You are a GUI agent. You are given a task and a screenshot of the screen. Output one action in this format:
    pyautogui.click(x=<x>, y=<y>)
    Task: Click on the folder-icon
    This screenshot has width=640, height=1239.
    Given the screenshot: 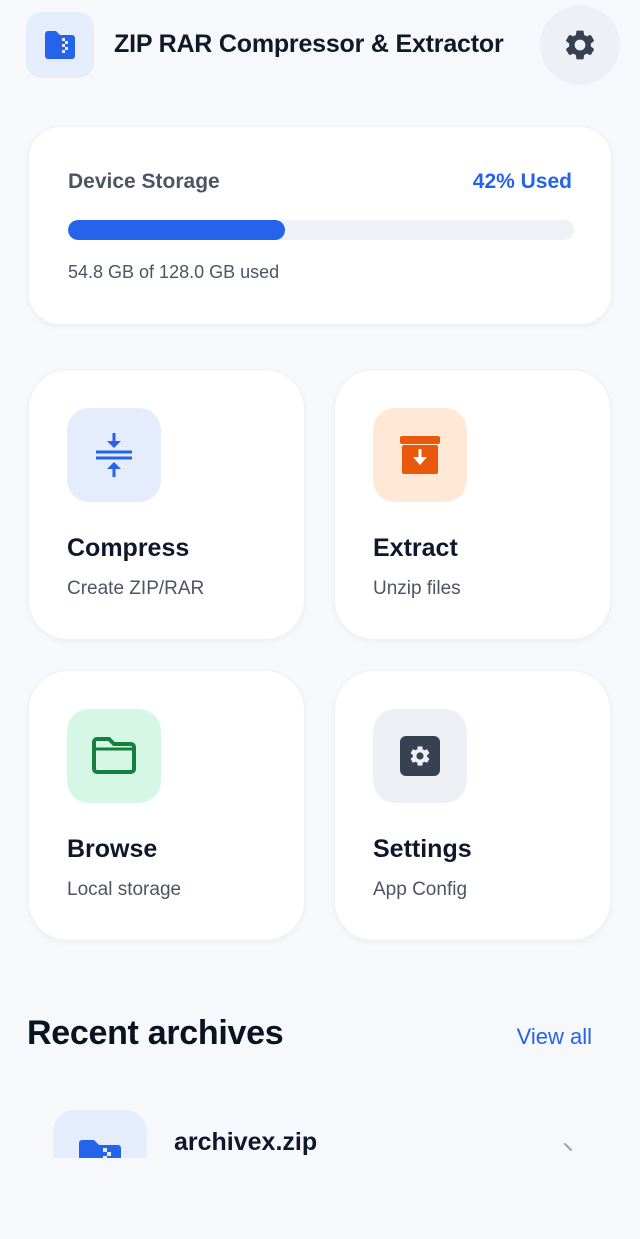 What is the action you would take?
    pyautogui.click(x=114, y=755)
    